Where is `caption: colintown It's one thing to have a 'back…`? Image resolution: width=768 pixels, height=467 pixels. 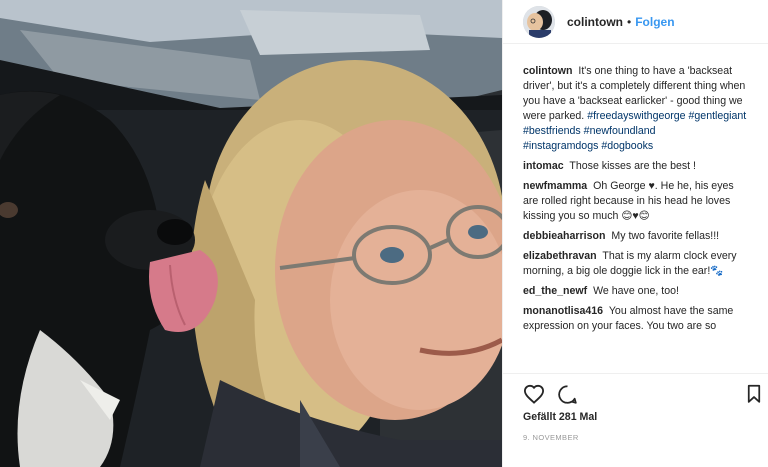
caption: colintown It's one thing to have a 'back… is located at coordinates (637, 109).